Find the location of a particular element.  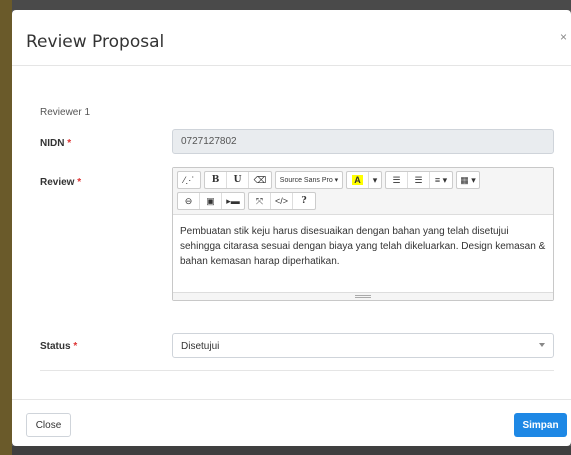

backdrop-bottom is located at coordinates (291, 450).